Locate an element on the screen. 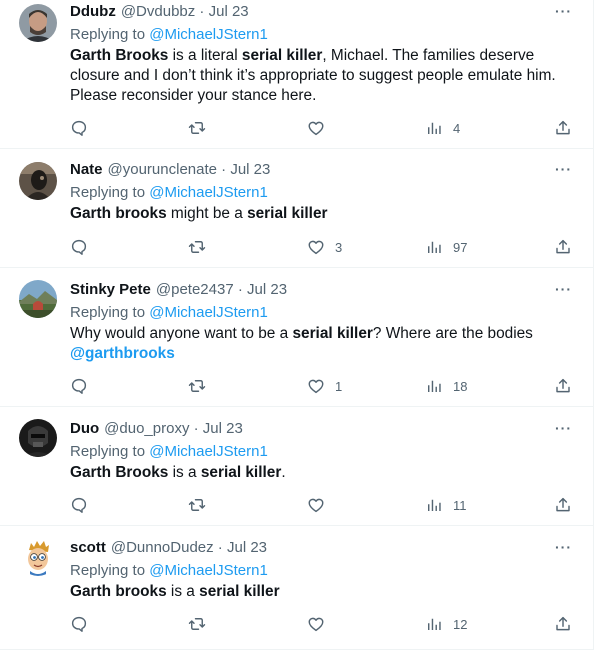 Image resolution: width=600 pixels, height=650 pixels. share-icon is located at coordinates (563, 624).